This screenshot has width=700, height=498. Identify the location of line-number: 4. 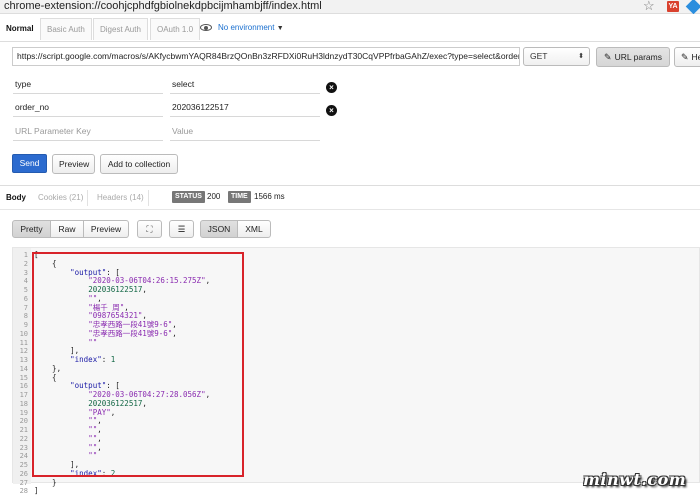
(25, 281).